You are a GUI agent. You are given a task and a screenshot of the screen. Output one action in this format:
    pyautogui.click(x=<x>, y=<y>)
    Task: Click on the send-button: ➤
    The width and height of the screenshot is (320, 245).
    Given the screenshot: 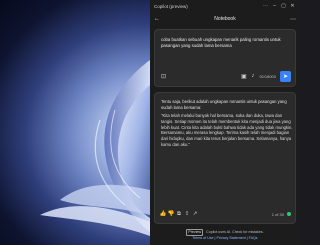 What is the action you would take?
    pyautogui.click(x=285, y=76)
    